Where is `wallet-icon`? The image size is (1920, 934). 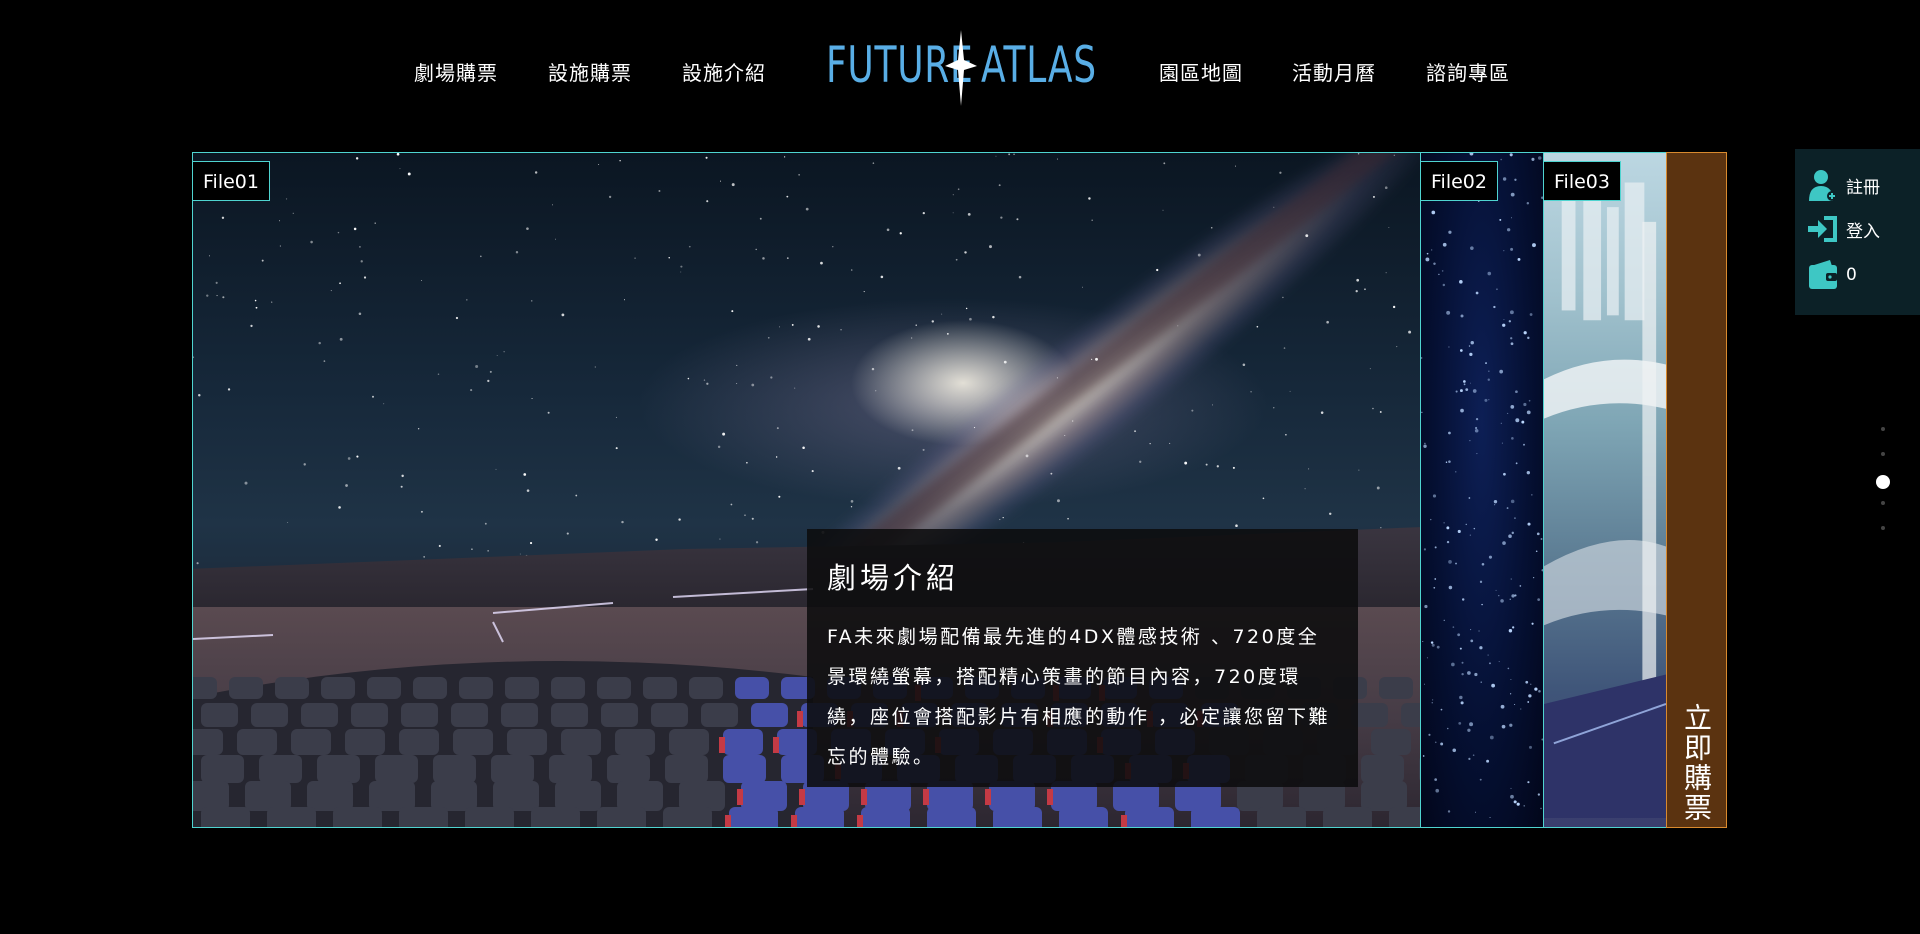 wallet-icon is located at coordinates (1823, 274).